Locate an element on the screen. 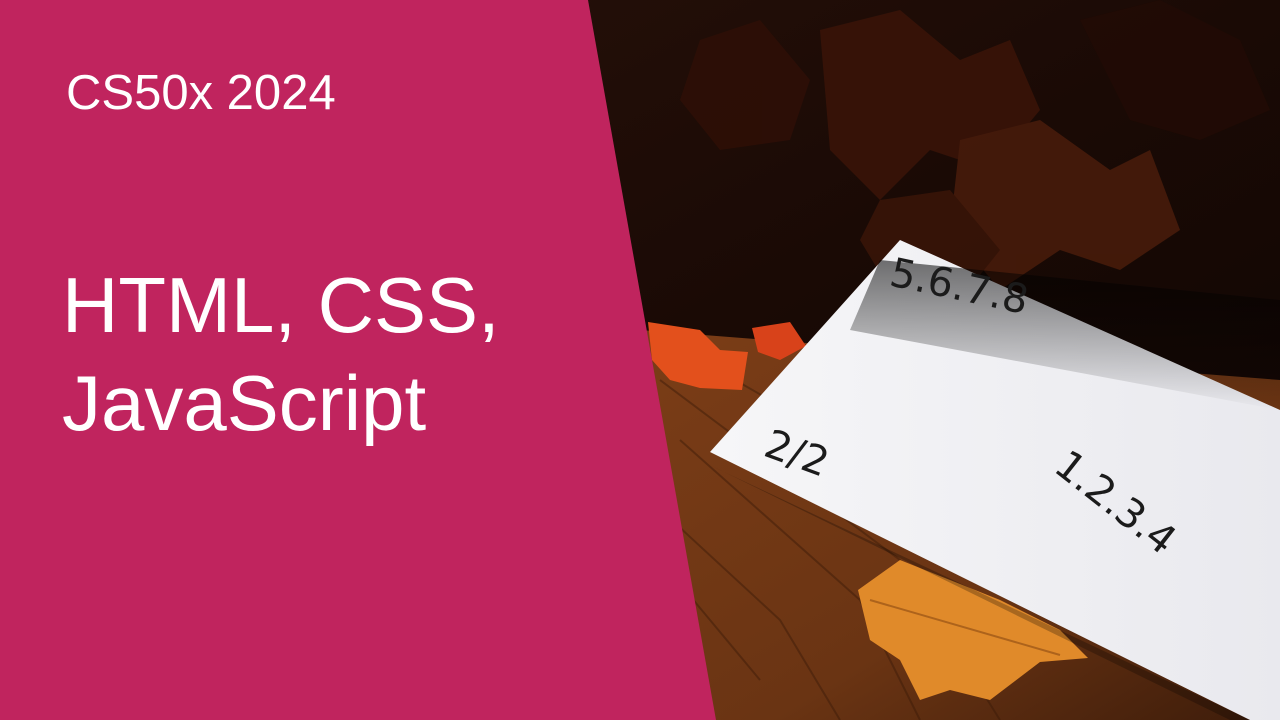 This screenshot has width=1280, height=720. lecture-title: HTML, CSS, JavaScript is located at coordinates (362, 354).